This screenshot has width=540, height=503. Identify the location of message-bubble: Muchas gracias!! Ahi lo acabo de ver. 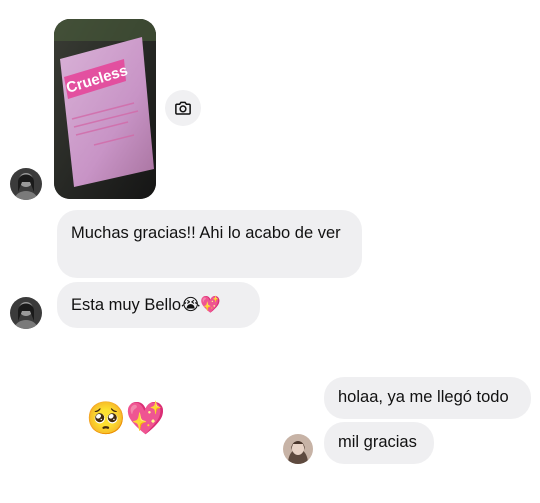
(209, 244).